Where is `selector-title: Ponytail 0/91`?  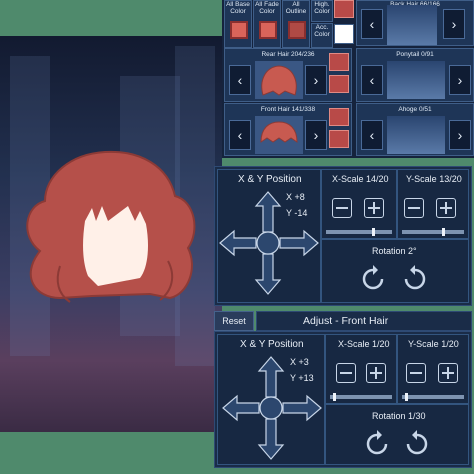 selector-title: Ponytail 0/91 is located at coordinates (415, 54).